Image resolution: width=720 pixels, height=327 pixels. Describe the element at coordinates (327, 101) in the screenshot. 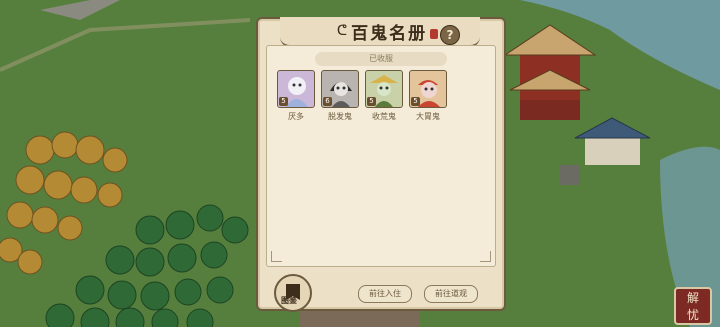

I see `ghost-level-badge: 6` at that location.